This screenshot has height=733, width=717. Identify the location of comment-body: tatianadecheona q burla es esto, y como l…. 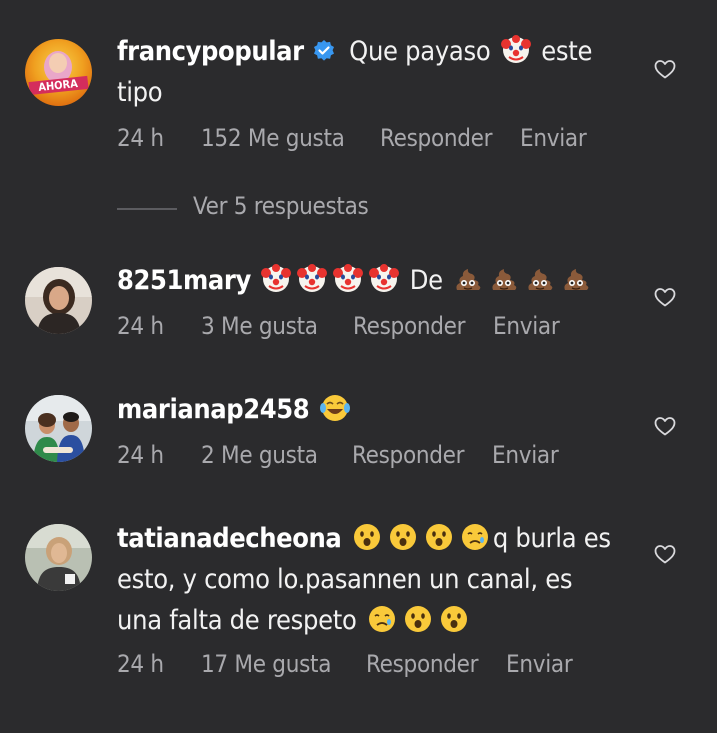
(367, 579).